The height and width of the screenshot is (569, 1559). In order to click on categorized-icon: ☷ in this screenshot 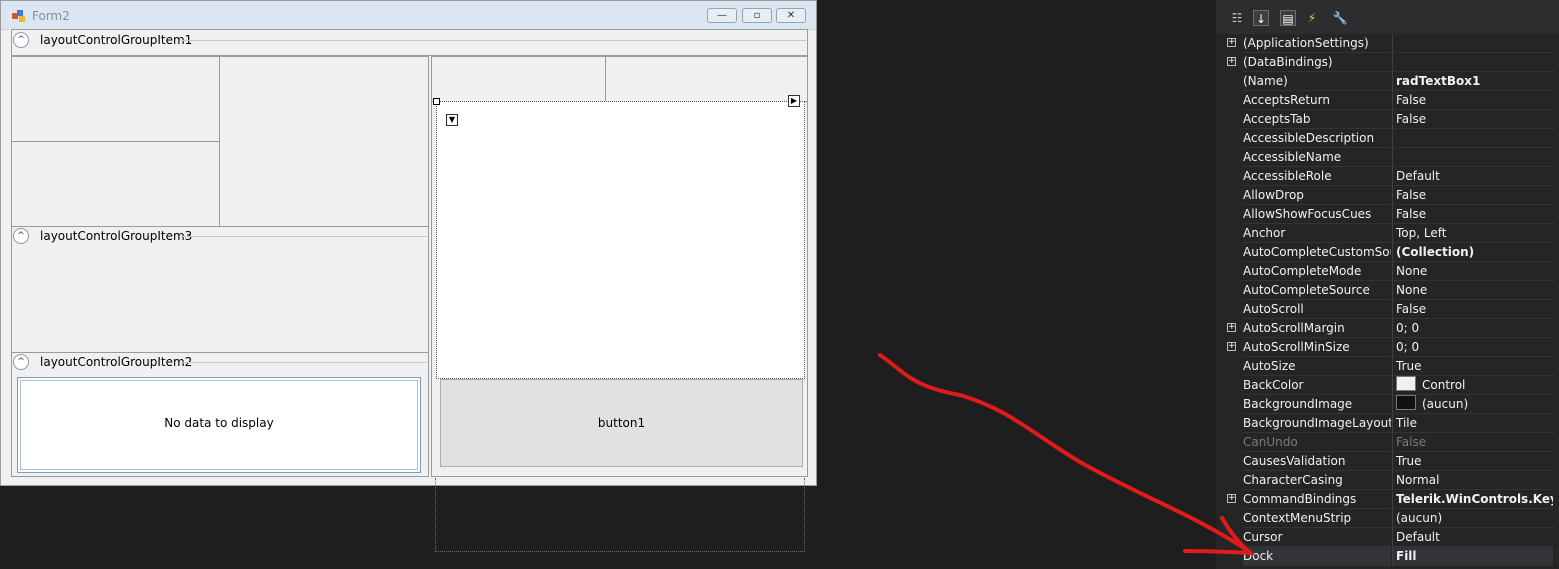, I will do `click(1237, 18)`.